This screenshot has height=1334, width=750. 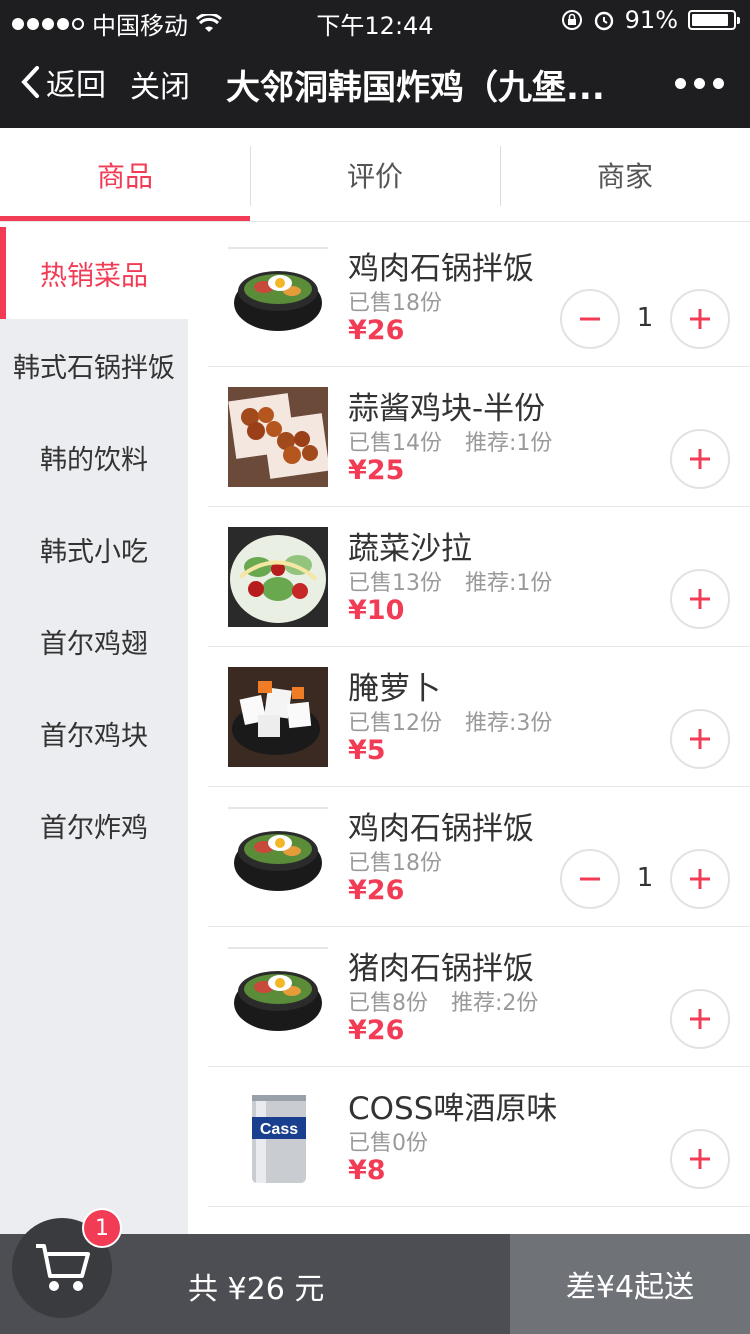 I want to click on cart-icon, so click(x=63, y=1267).